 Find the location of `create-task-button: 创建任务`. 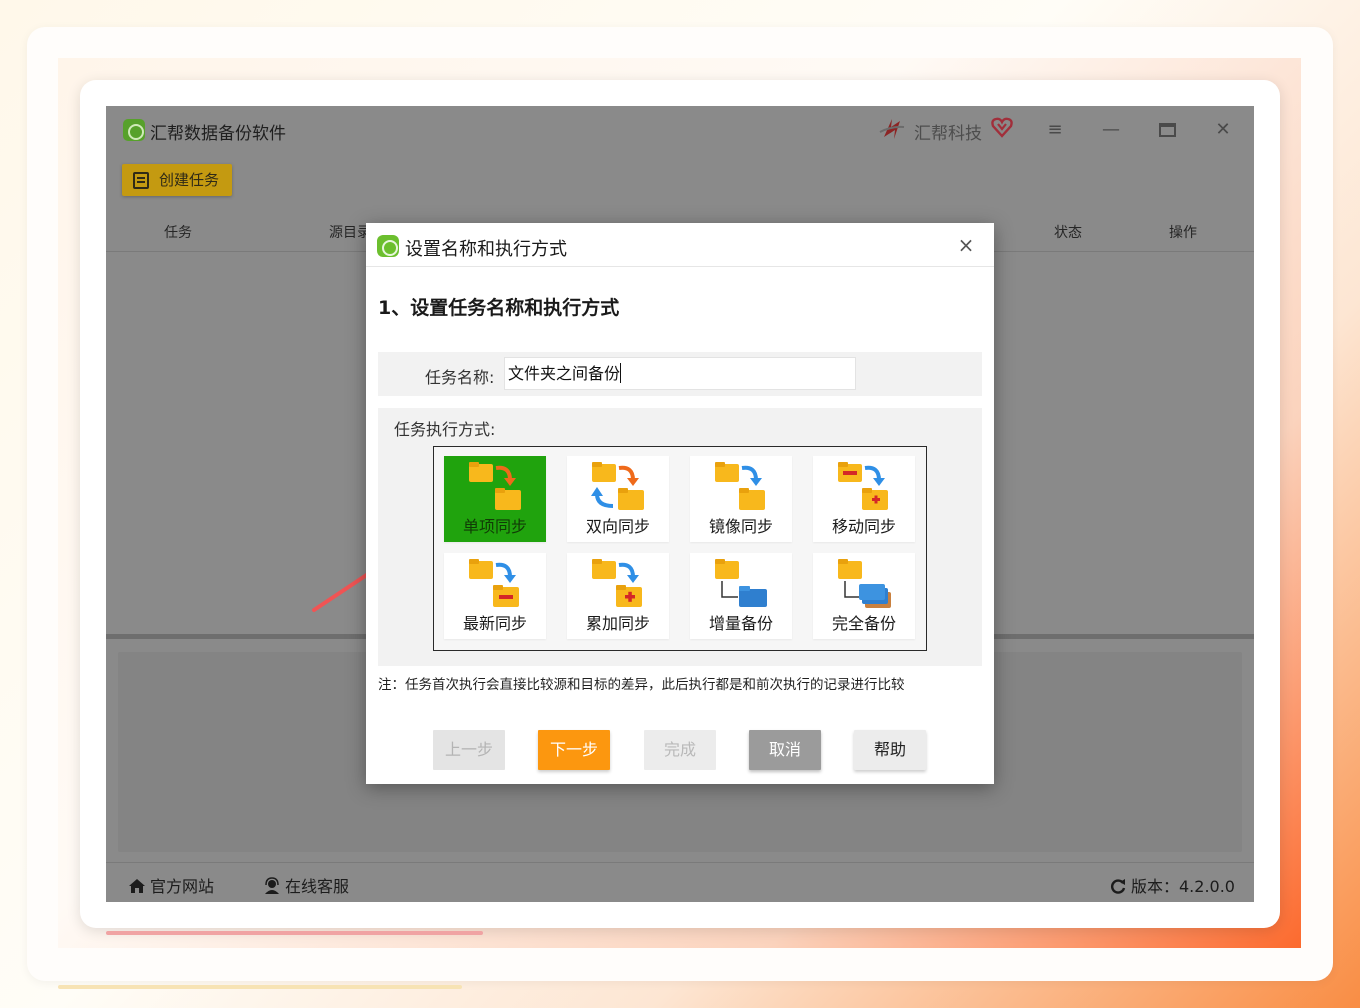

create-task-button: 创建任务 is located at coordinates (177, 180).